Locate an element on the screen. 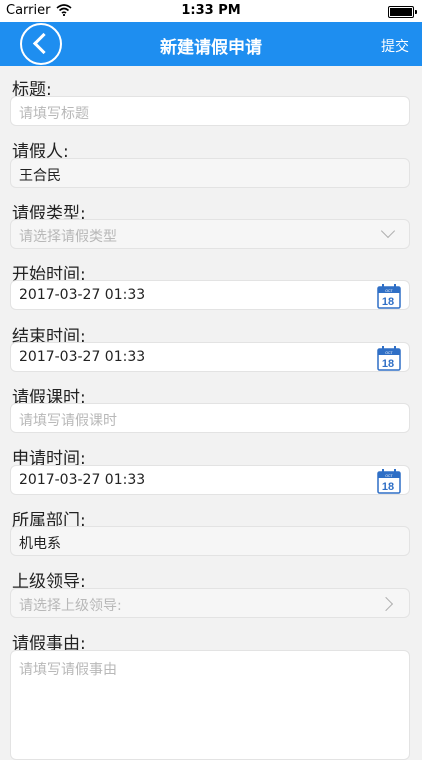 This screenshot has width=422, height=760. leave-type-placeholder: 请选择请假类型 is located at coordinates (68, 237).